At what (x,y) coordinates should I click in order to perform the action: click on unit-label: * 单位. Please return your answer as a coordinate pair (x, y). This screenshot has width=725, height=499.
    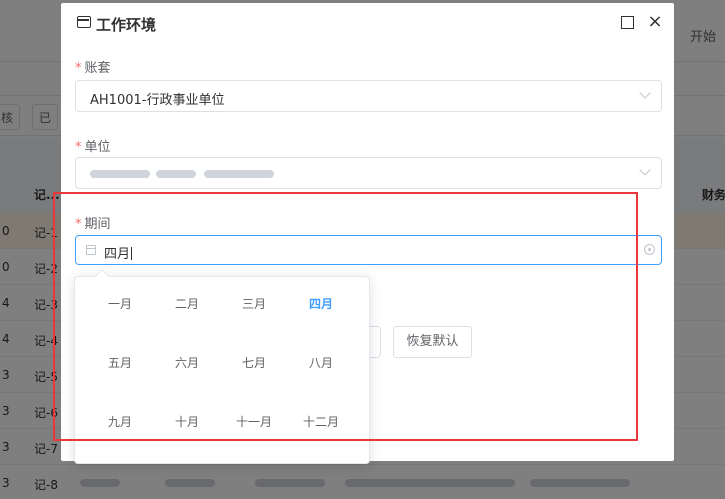
    Looking at the image, I should click on (93, 145).